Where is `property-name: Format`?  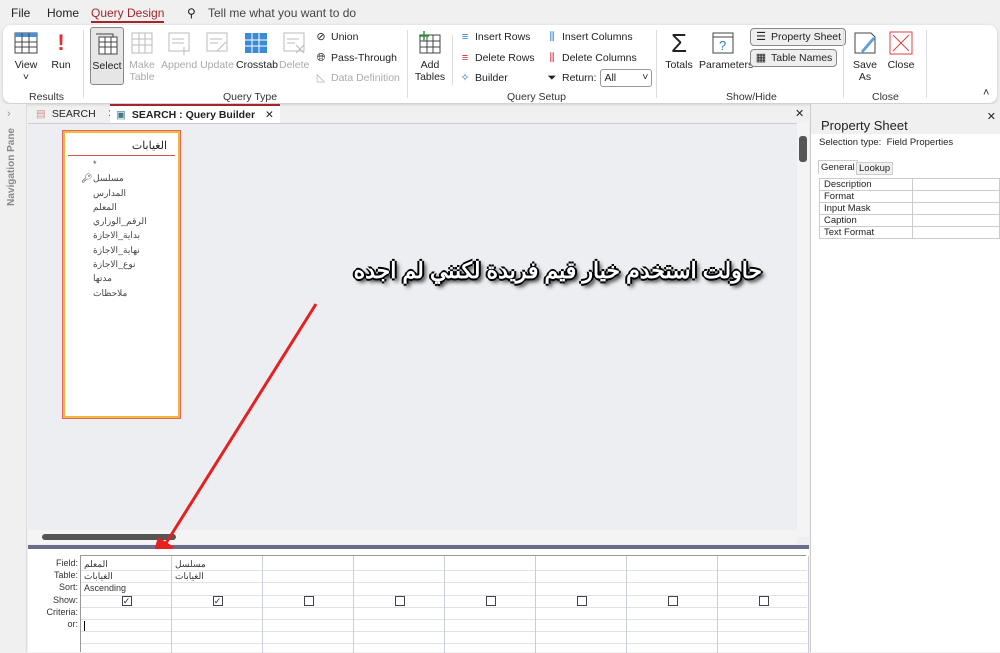
property-name: Format is located at coordinates (866, 196).